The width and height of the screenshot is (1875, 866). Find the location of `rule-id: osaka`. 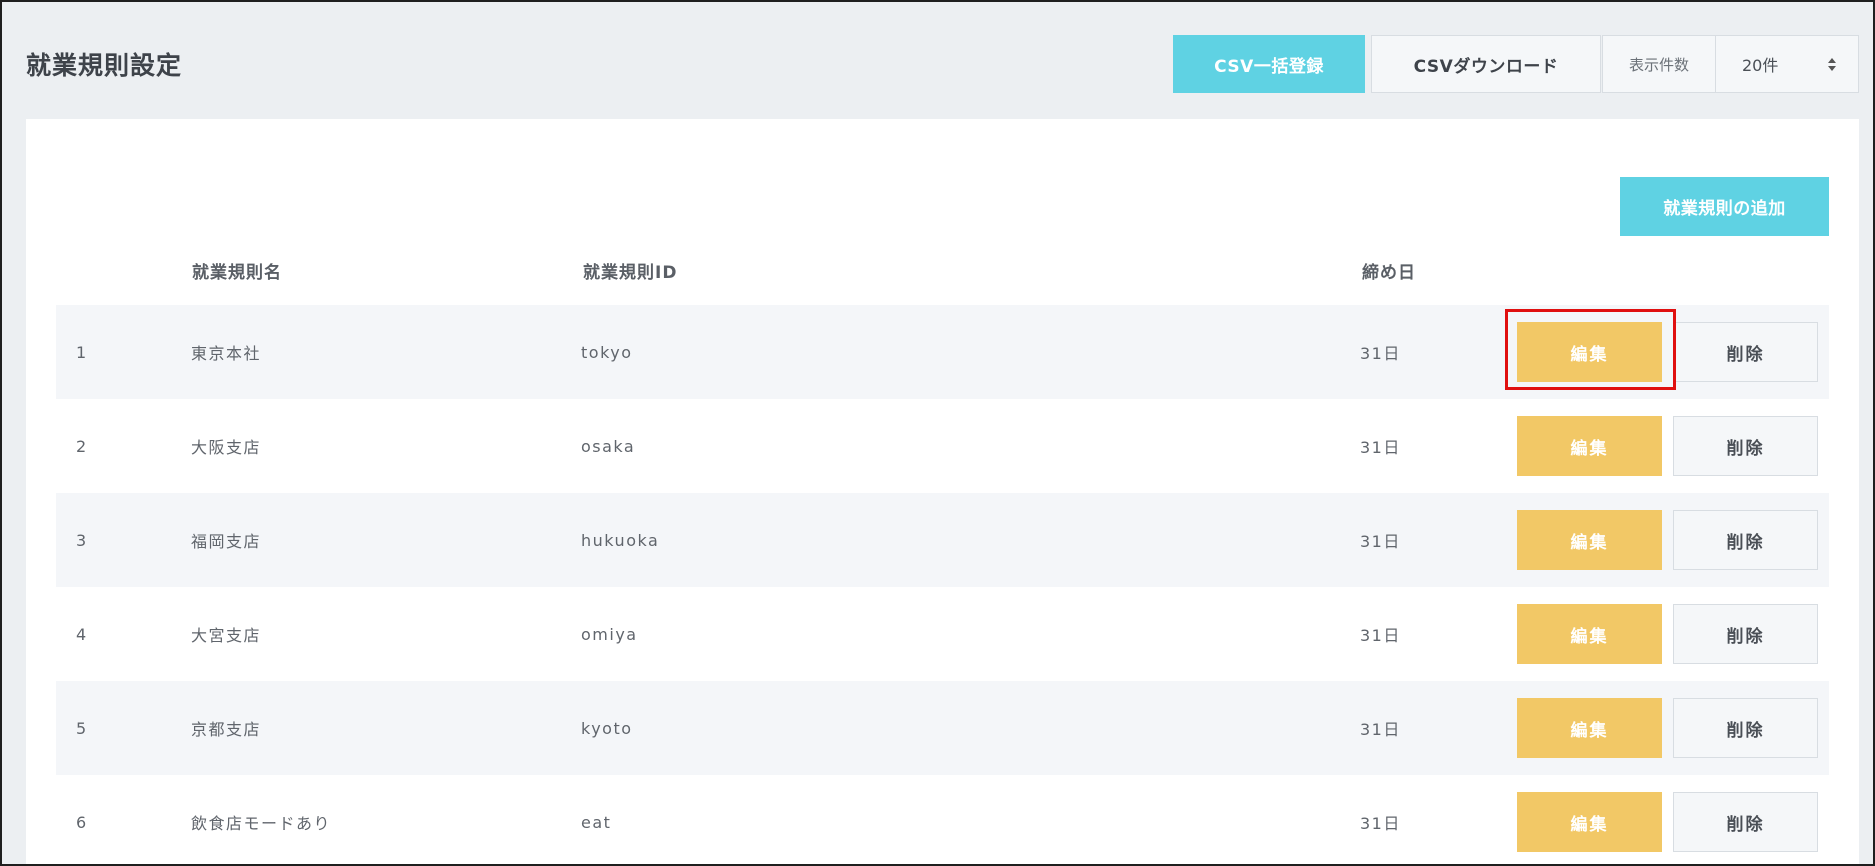

rule-id: osaka is located at coordinates (608, 446).